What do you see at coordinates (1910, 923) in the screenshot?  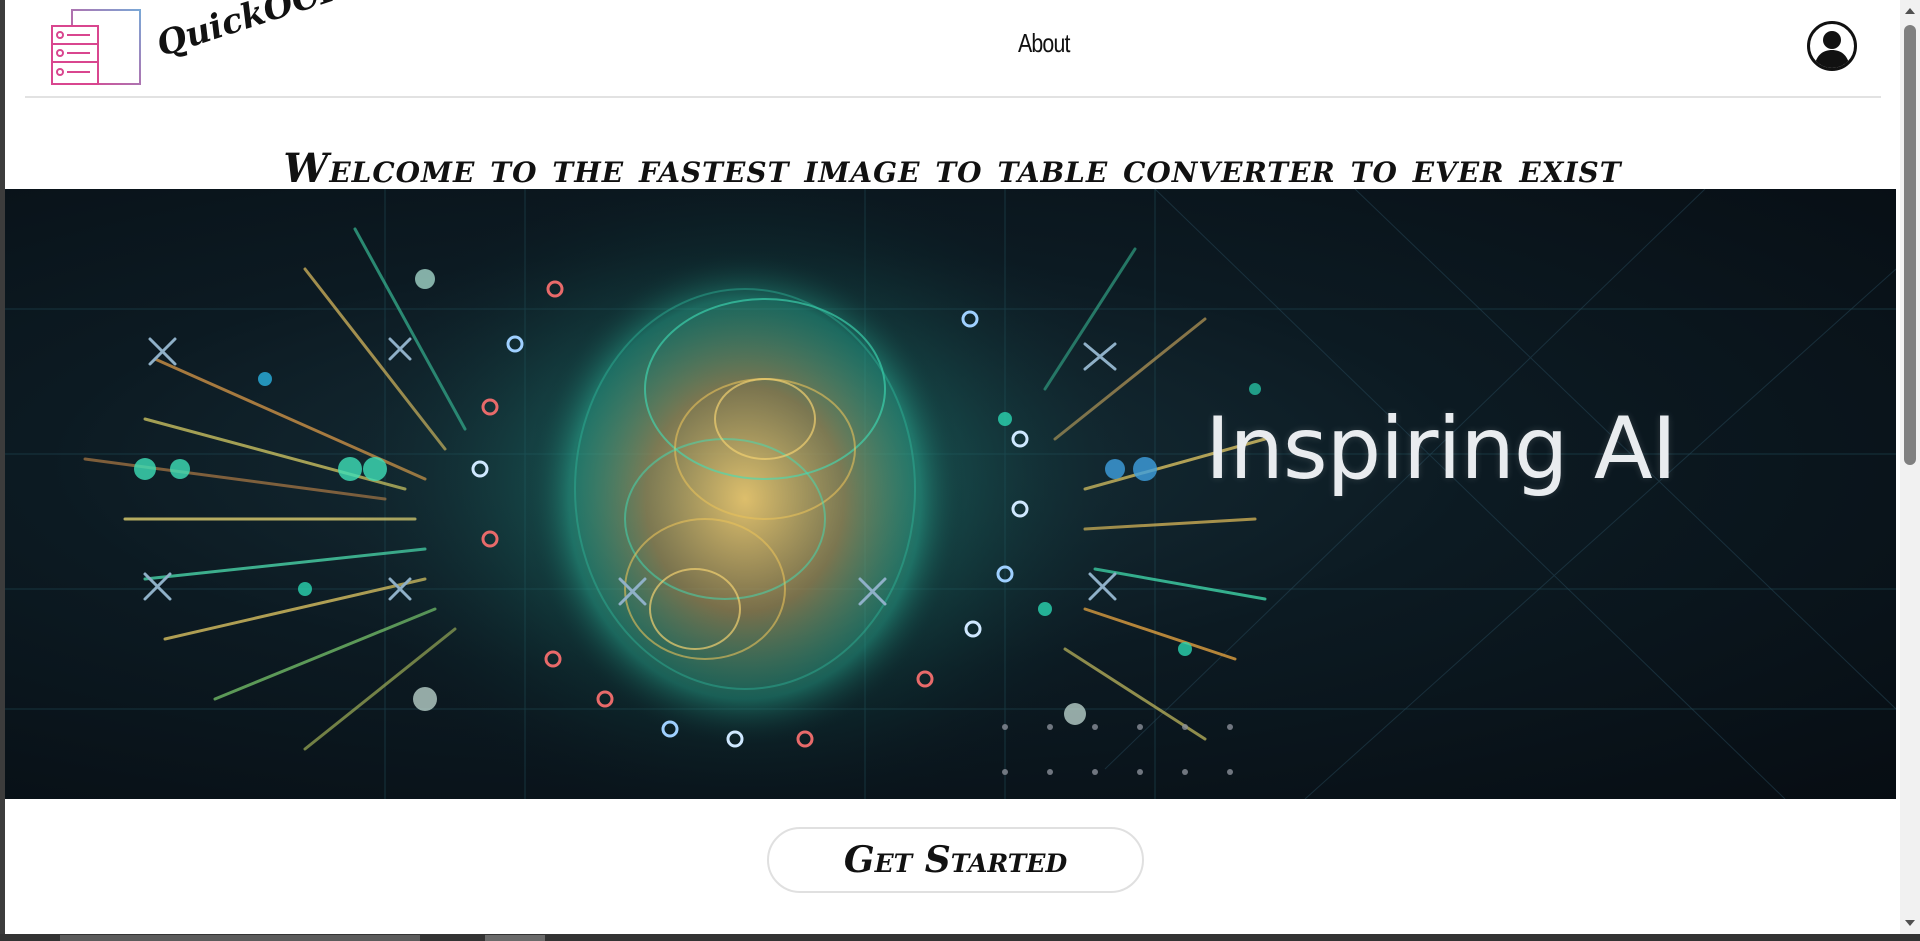 I see `scroll-down-arrow-icon` at bounding box center [1910, 923].